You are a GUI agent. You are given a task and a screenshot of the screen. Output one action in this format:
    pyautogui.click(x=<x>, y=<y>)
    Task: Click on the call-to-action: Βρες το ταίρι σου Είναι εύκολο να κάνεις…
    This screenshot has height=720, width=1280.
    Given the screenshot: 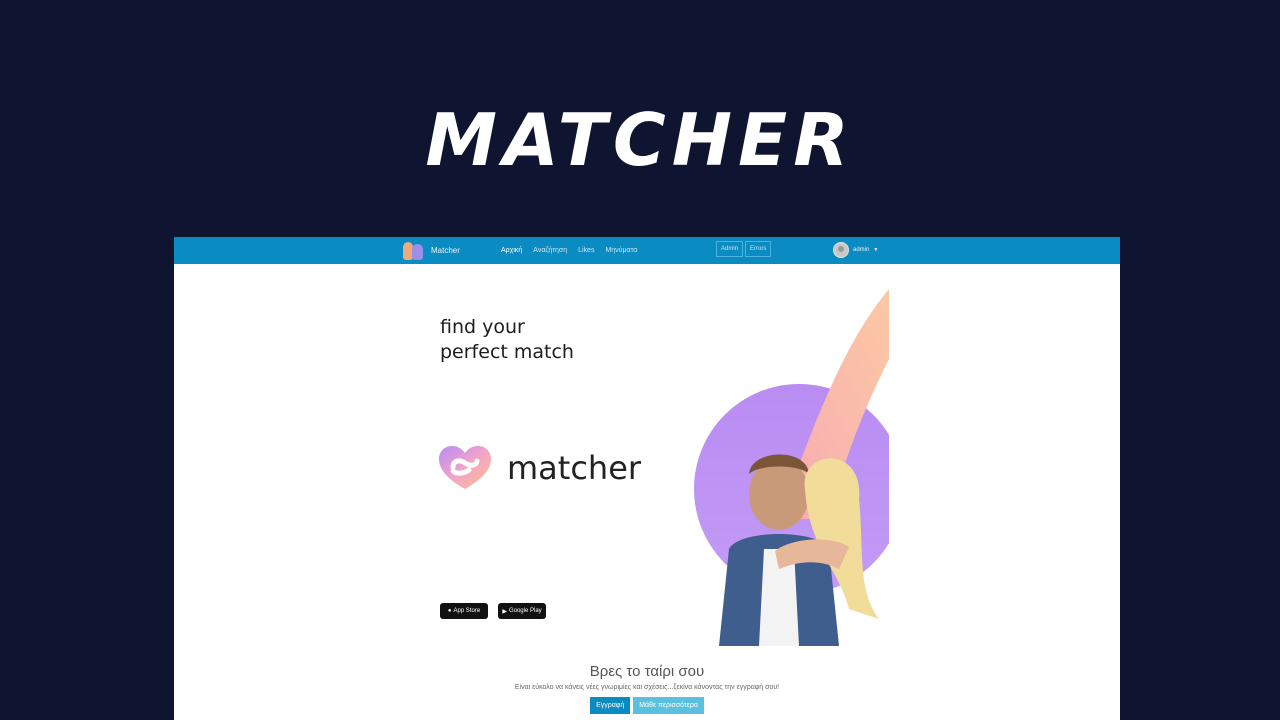 What is the action you would take?
    pyautogui.click(x=647, y=688)
    